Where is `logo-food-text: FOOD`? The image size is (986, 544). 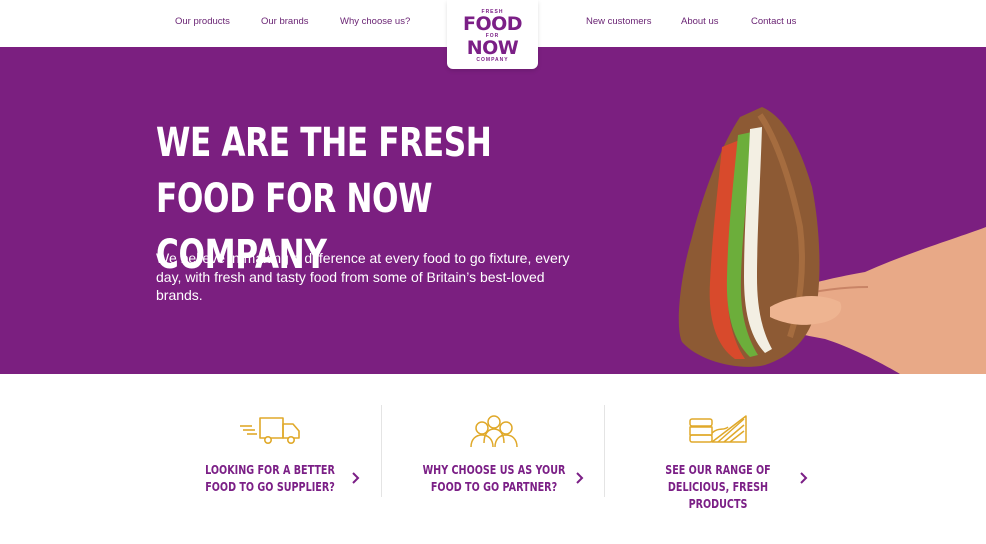
logo-food-text: FOOD is located at coordinates (492, 24).